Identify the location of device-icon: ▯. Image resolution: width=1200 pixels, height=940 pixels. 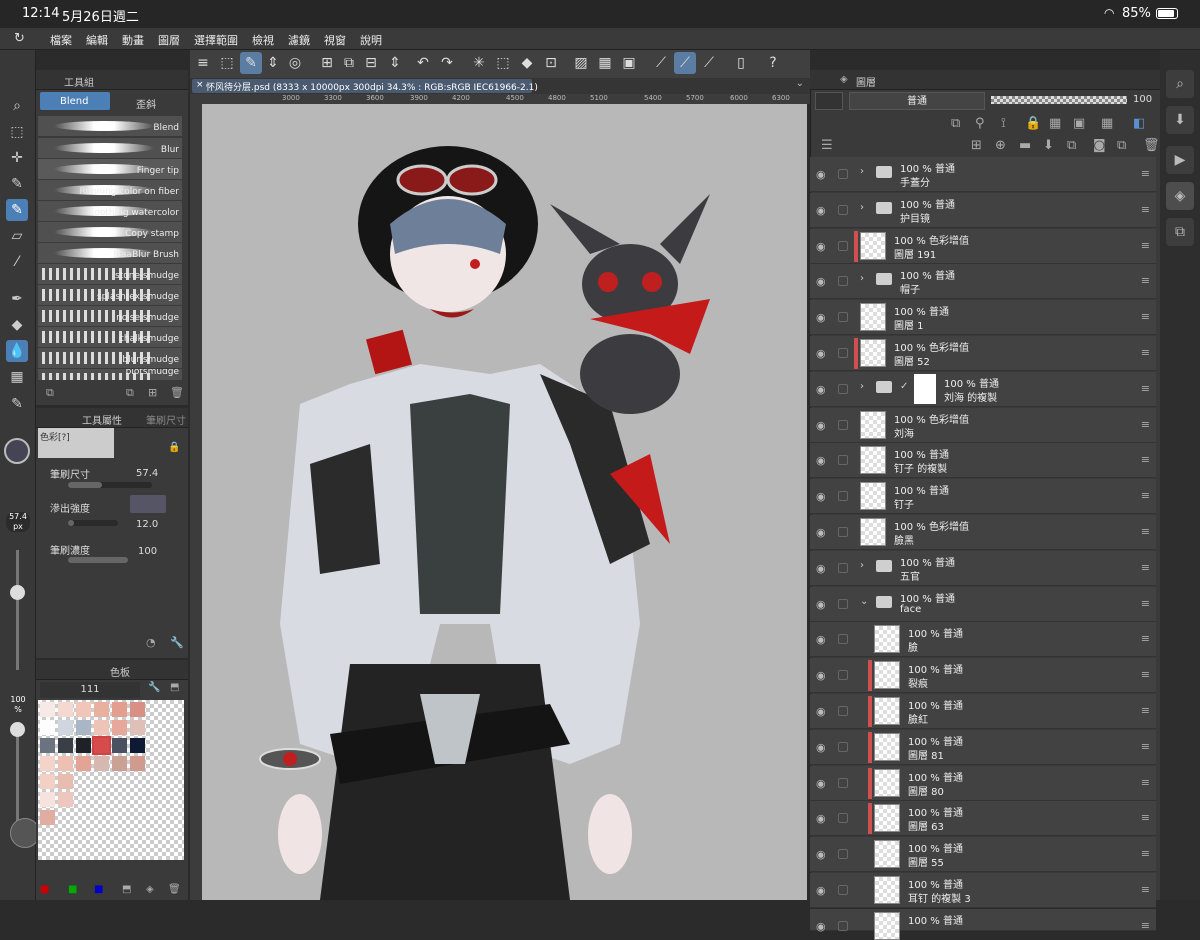
(741, 63).